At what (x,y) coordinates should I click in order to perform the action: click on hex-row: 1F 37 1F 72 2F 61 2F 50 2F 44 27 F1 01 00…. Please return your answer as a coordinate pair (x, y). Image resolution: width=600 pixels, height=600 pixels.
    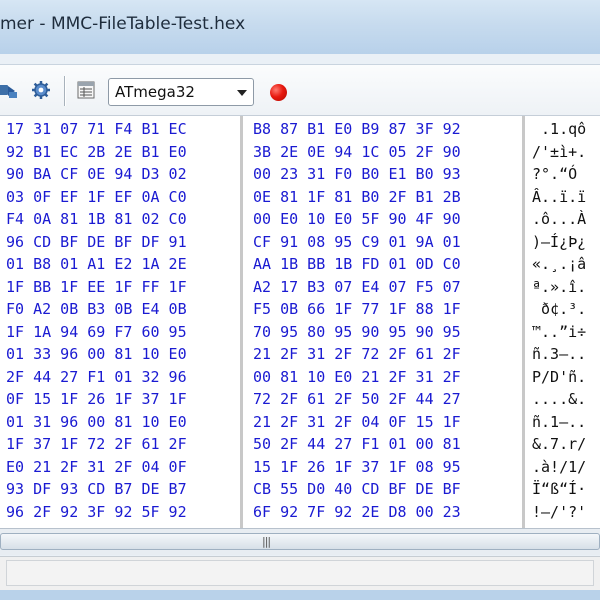
    Looking at the image, I should click on (300, 444).